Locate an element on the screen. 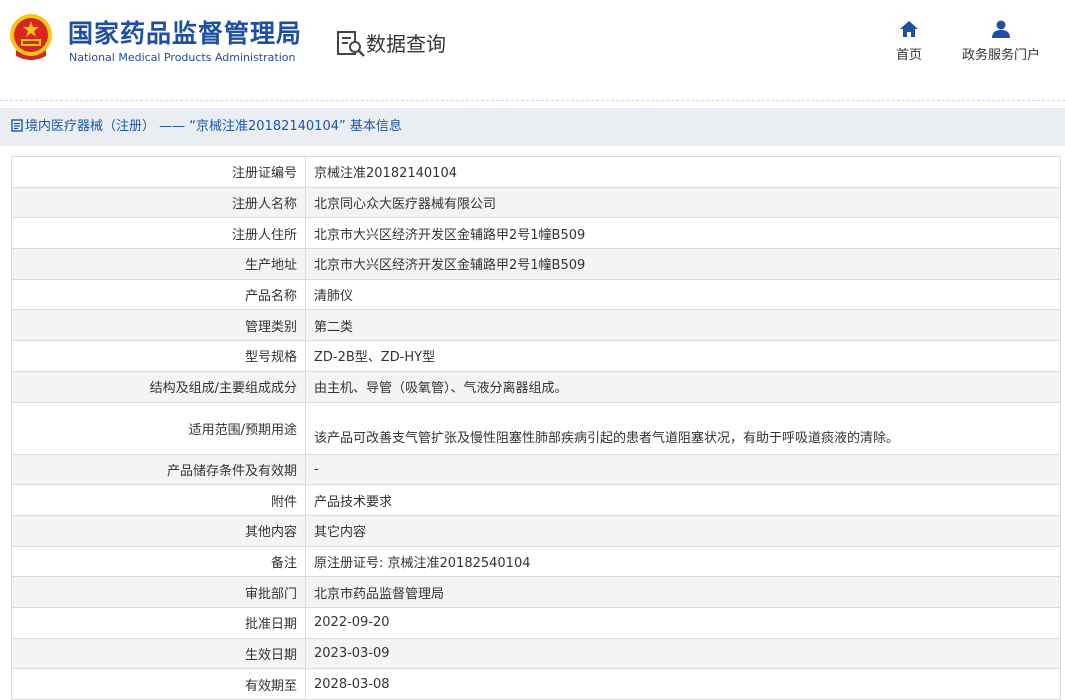  table-row: 管理类别 第二类 is located at coordinates (536, 325).